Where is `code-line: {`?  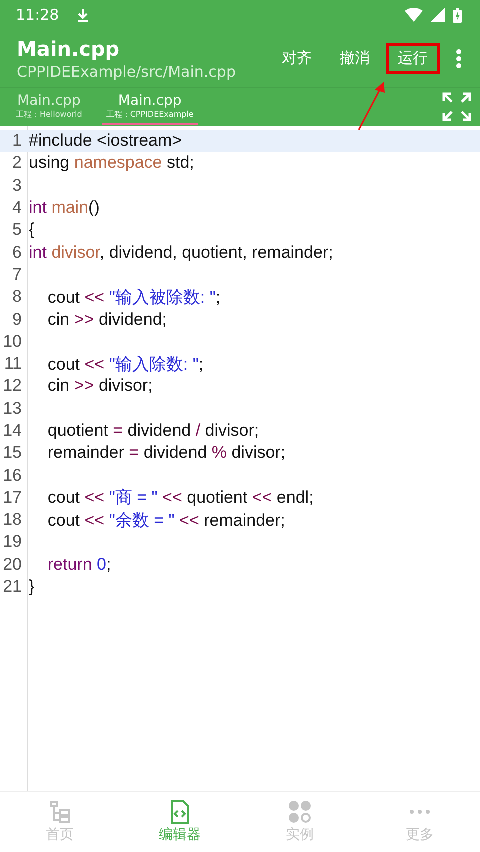 code-line: { is located at coordinates (32, 230).